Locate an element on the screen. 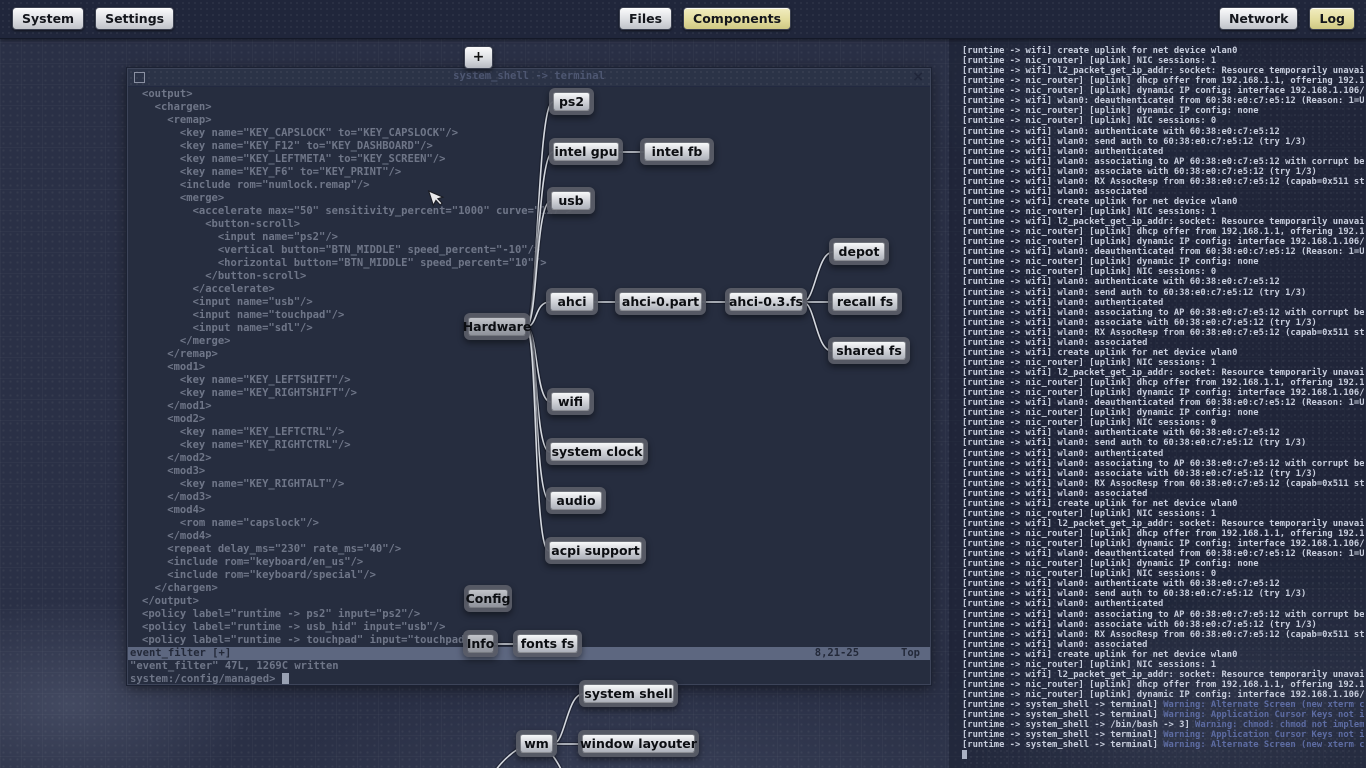 The height and width of the screenshot is (768, 1366). topbar-button-network: Network is located at coordinates (1258, 18).